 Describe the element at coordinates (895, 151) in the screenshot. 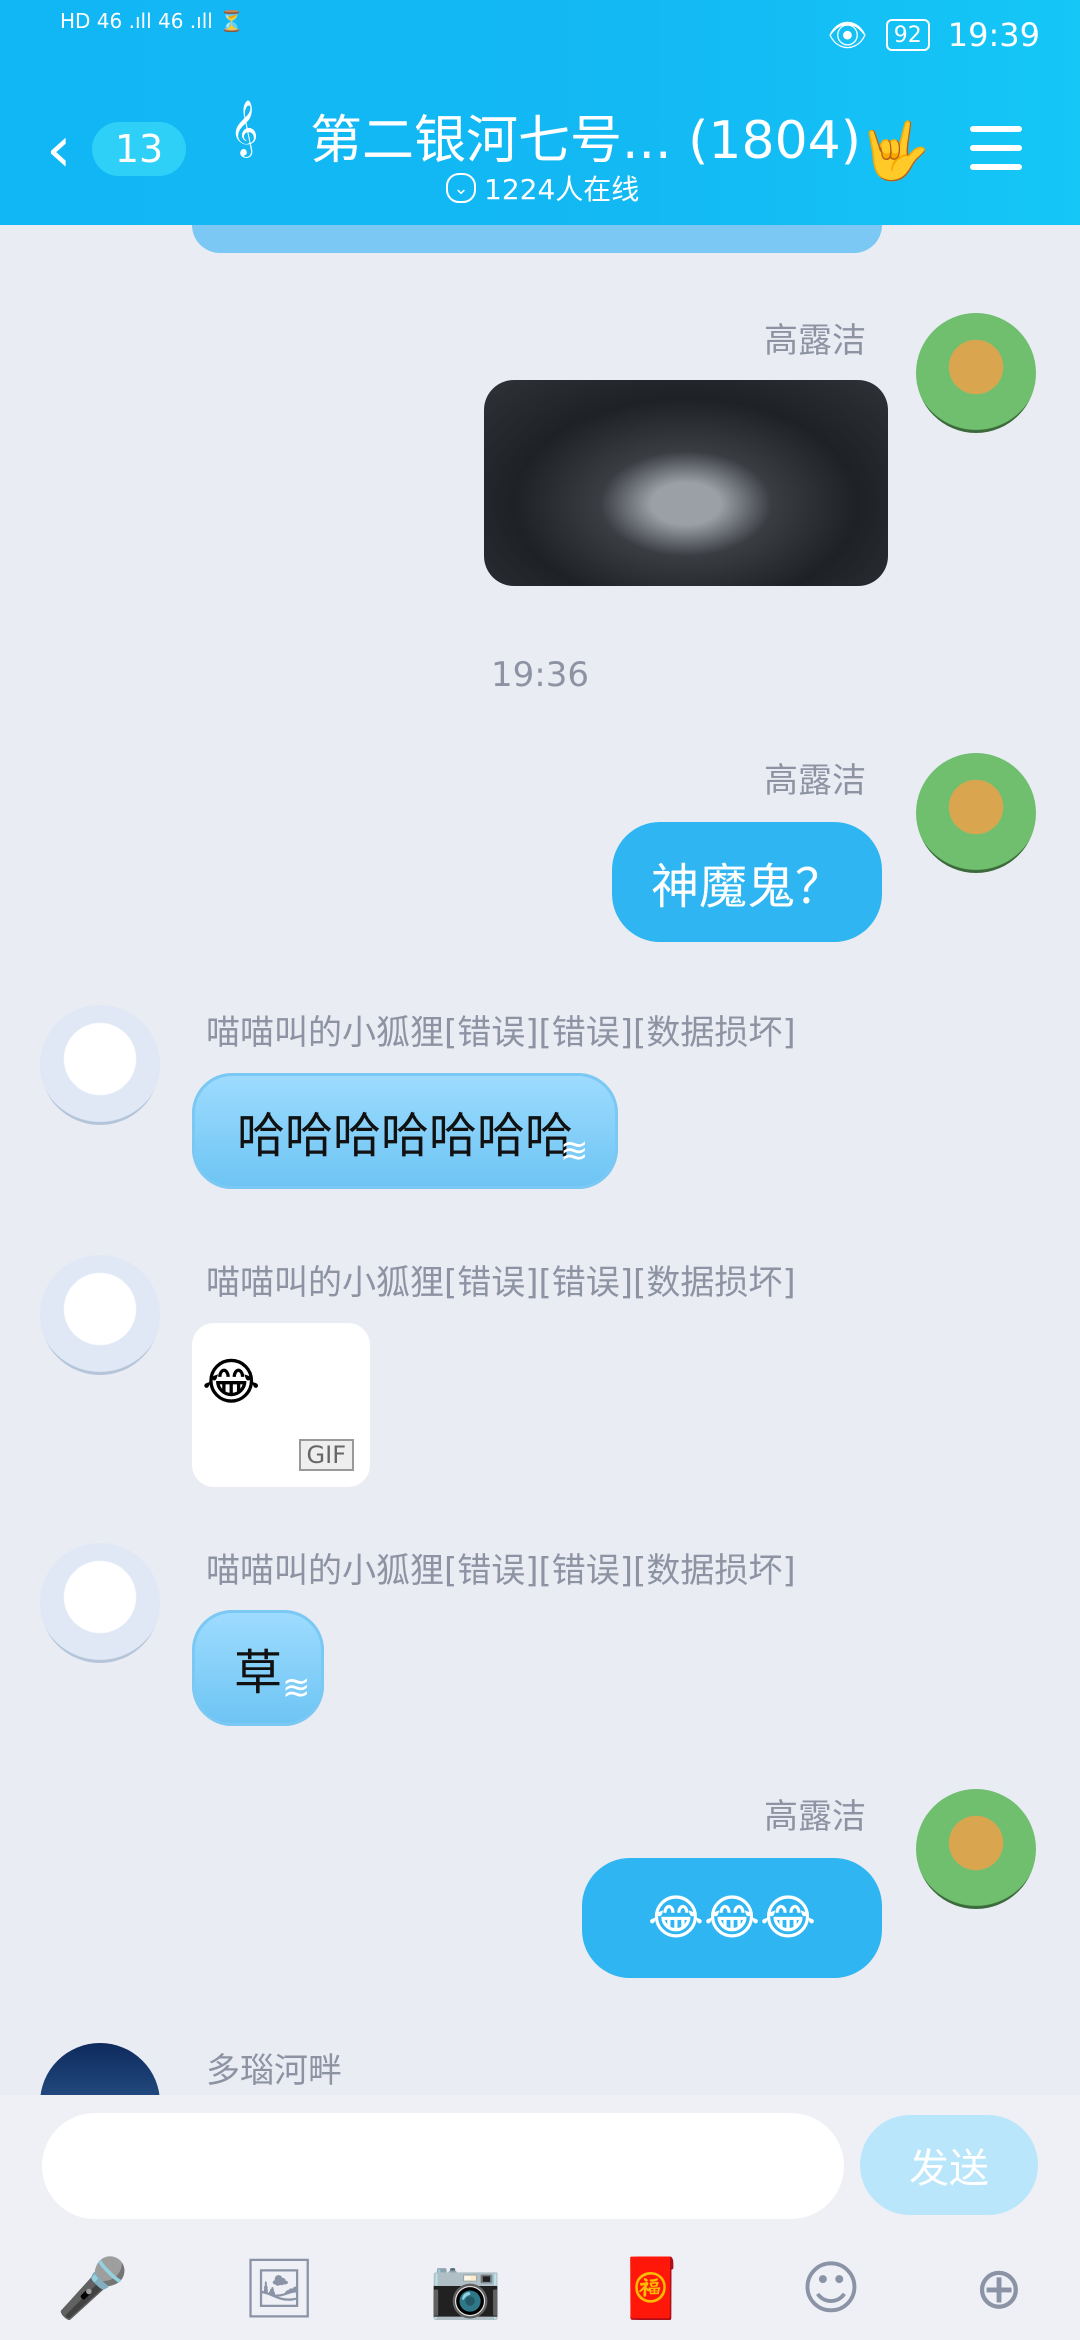

I see `hand-gesture-icon: 🤟` at that location.